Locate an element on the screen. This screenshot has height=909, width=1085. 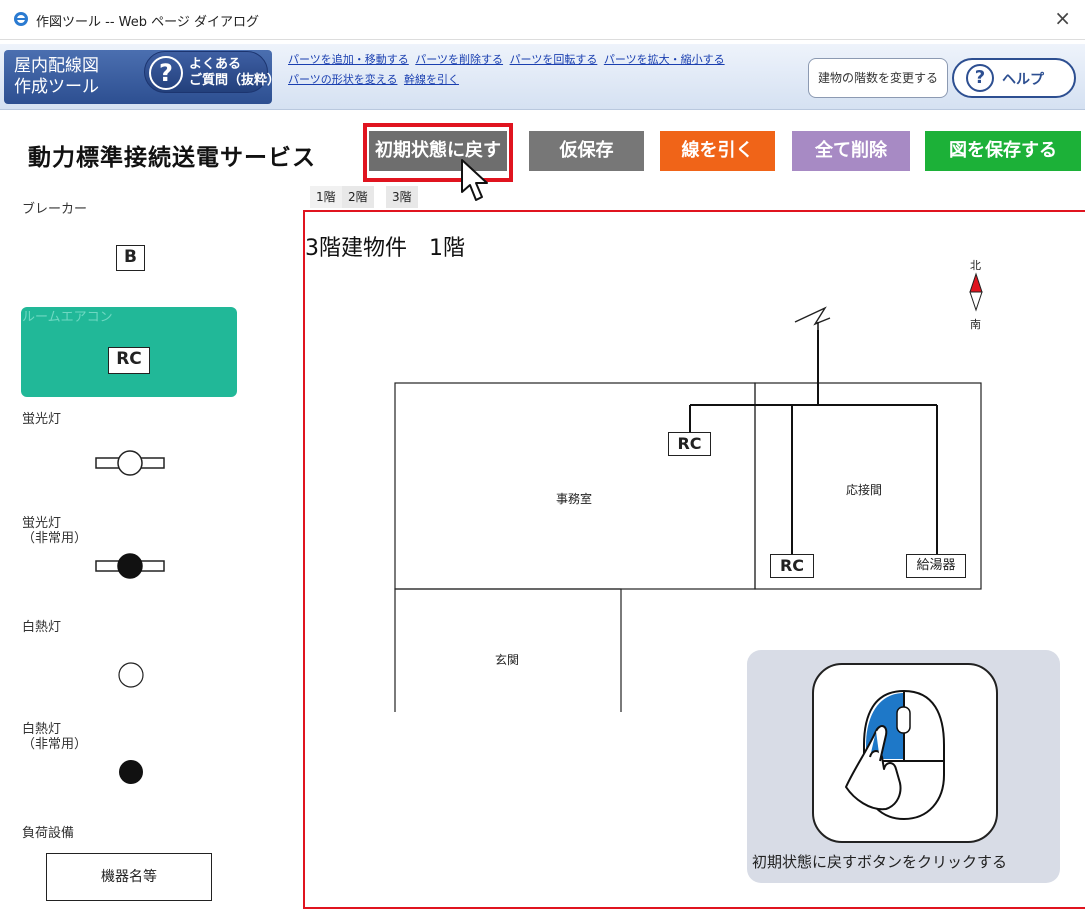
water-heater-placed: 給湯器 is located at coordinates (936, 566).